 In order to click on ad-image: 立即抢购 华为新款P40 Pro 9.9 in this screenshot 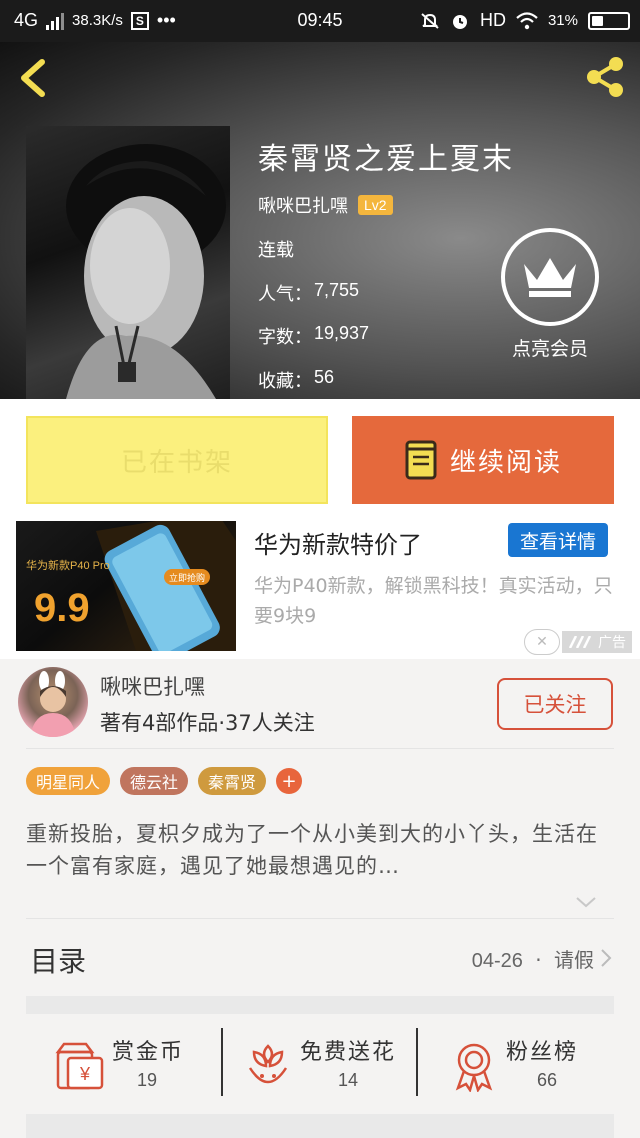, I will do `click(126, 586)`.